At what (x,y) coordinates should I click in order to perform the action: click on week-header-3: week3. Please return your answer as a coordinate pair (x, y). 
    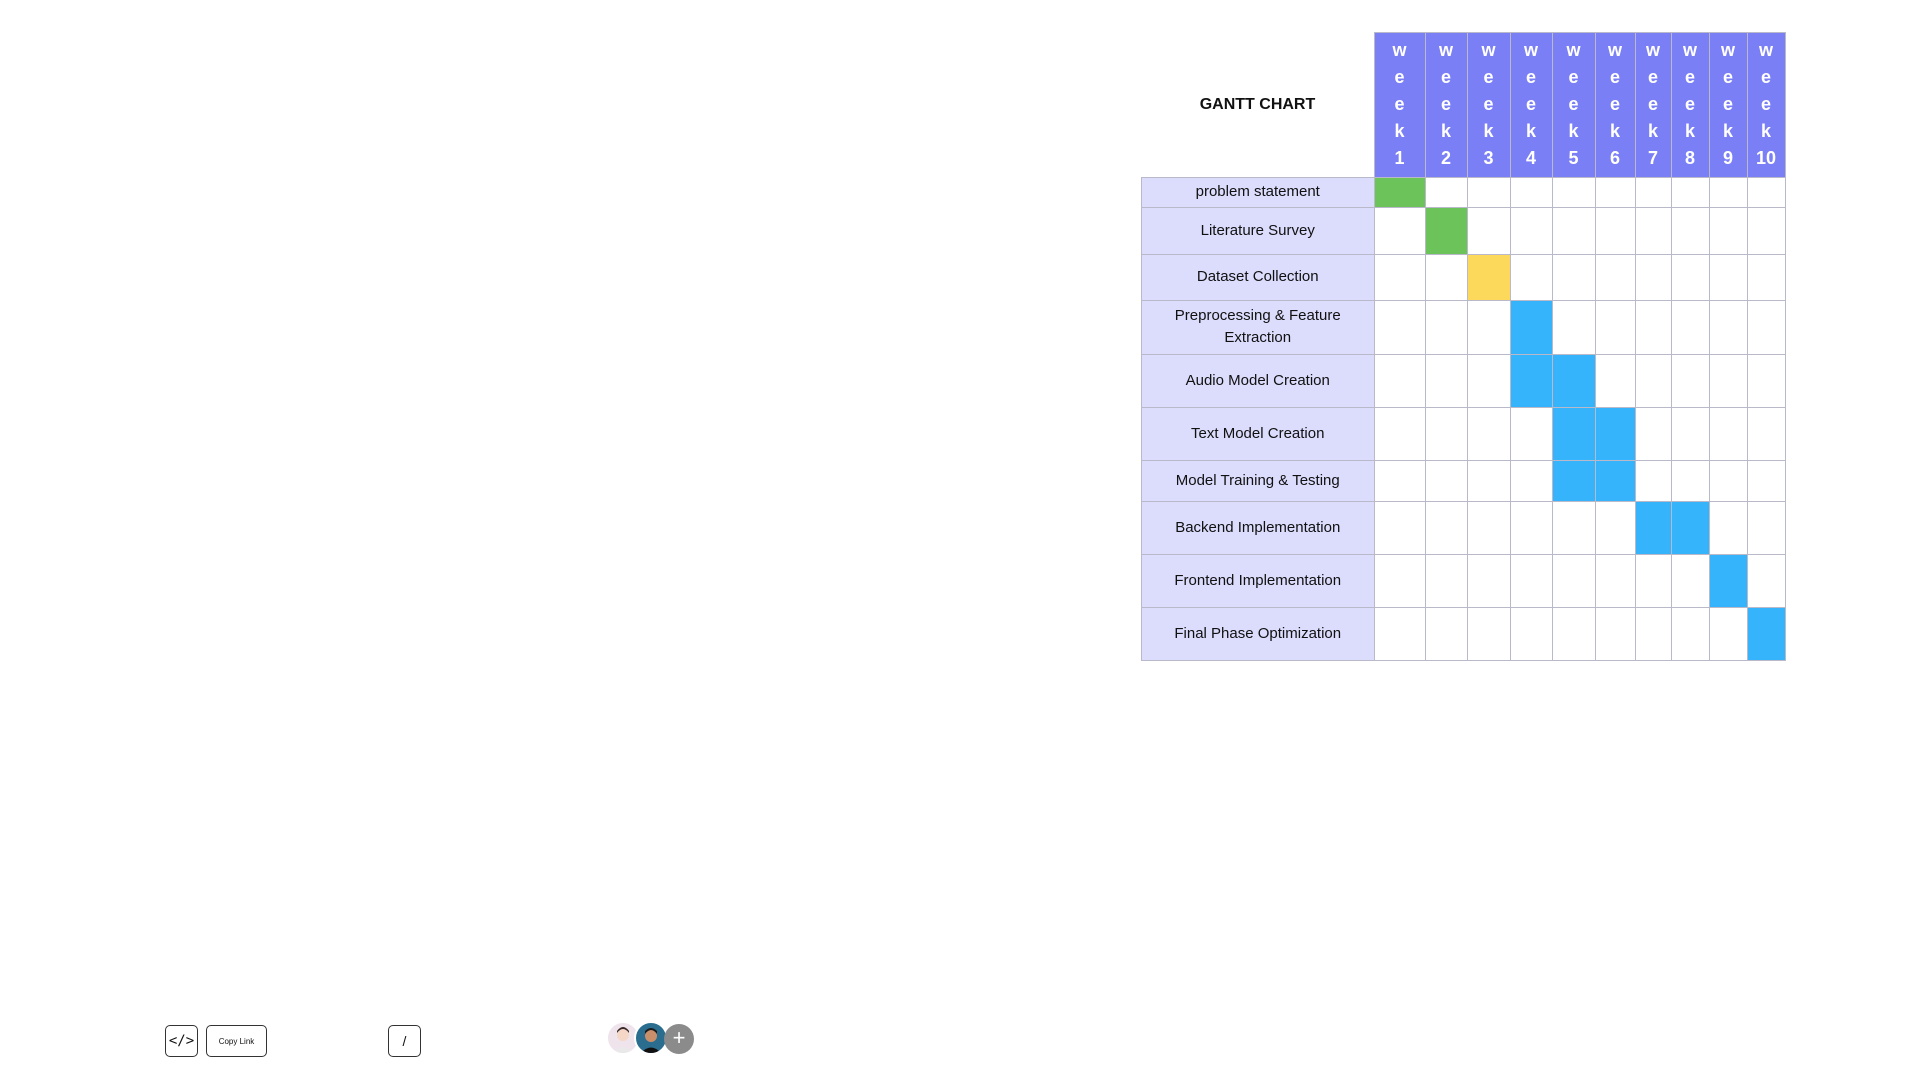
    Looking at the image, I should click on (1488, 105).